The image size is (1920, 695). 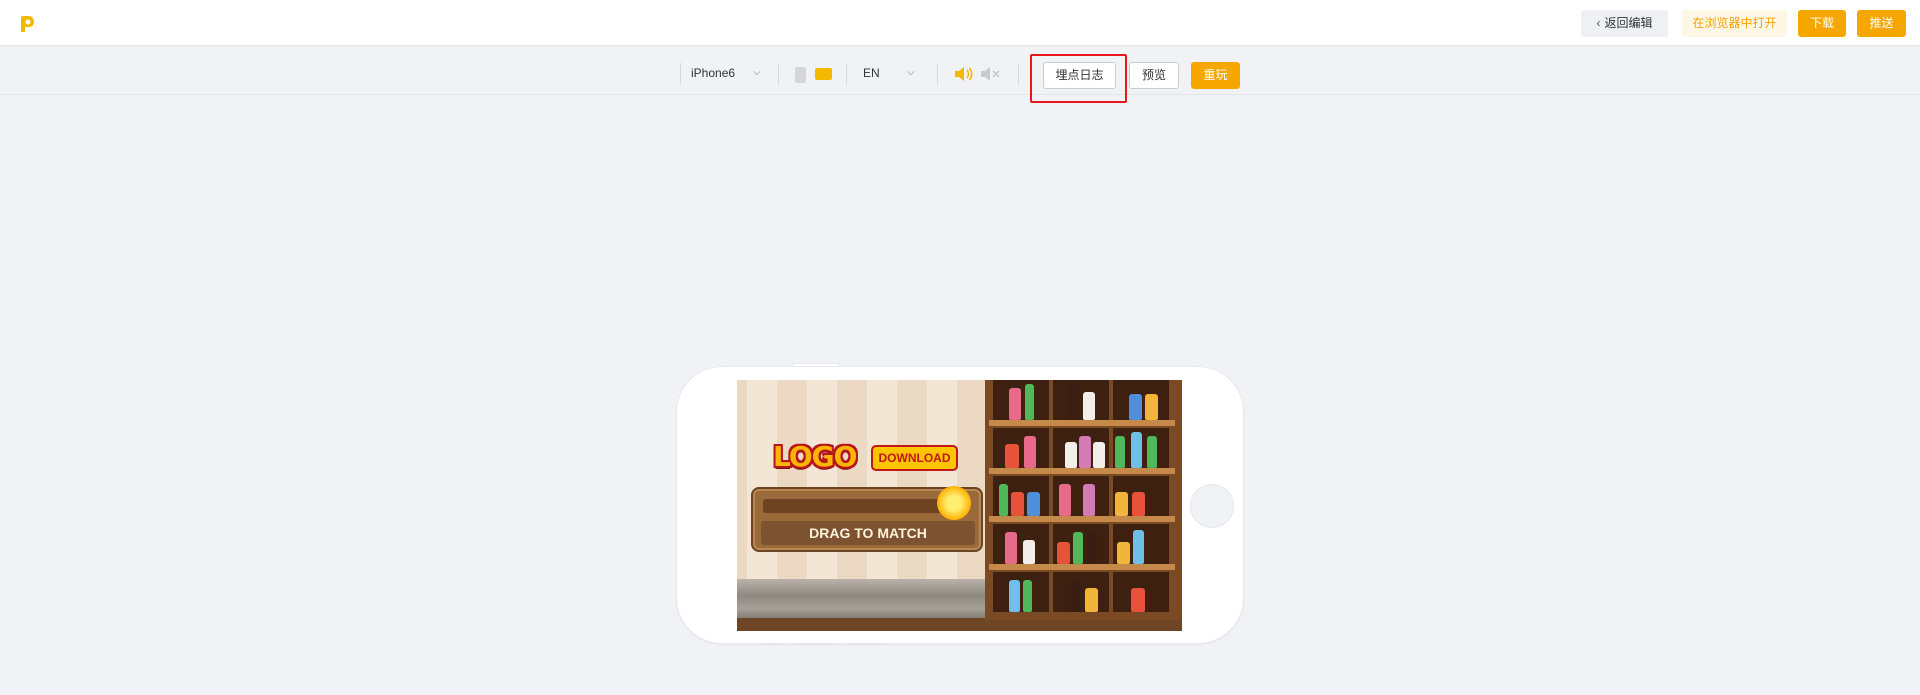 What do you see at coordinates (1598, 23) in the screenshot?
I see `chevron-left-icon: ‹` at bounding box center [1598, 23].